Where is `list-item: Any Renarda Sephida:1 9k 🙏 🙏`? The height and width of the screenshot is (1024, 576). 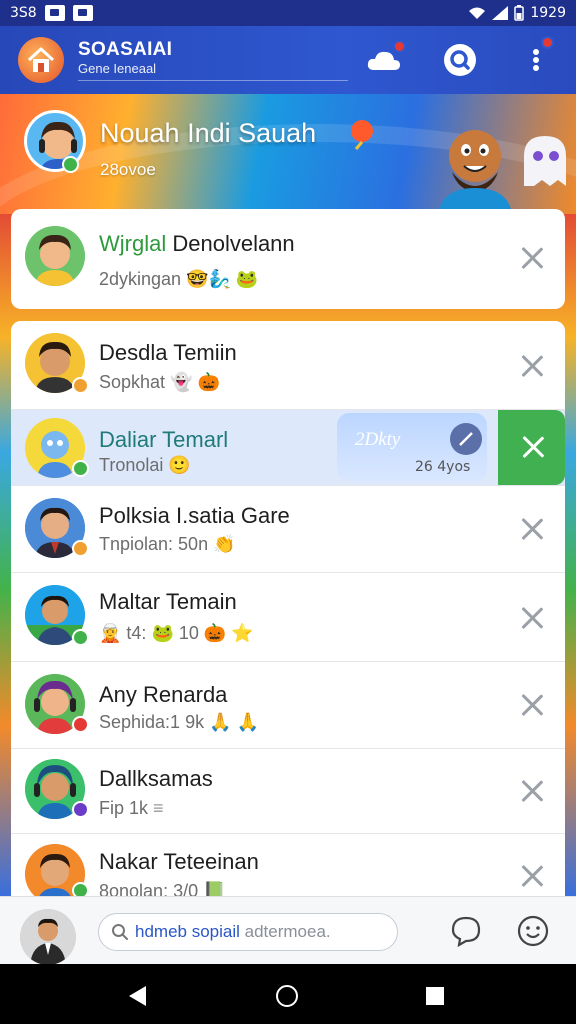 list-item: Any Renarda Sephida:1 9k 🙏 🙏 is located at coordinates (288, 705).